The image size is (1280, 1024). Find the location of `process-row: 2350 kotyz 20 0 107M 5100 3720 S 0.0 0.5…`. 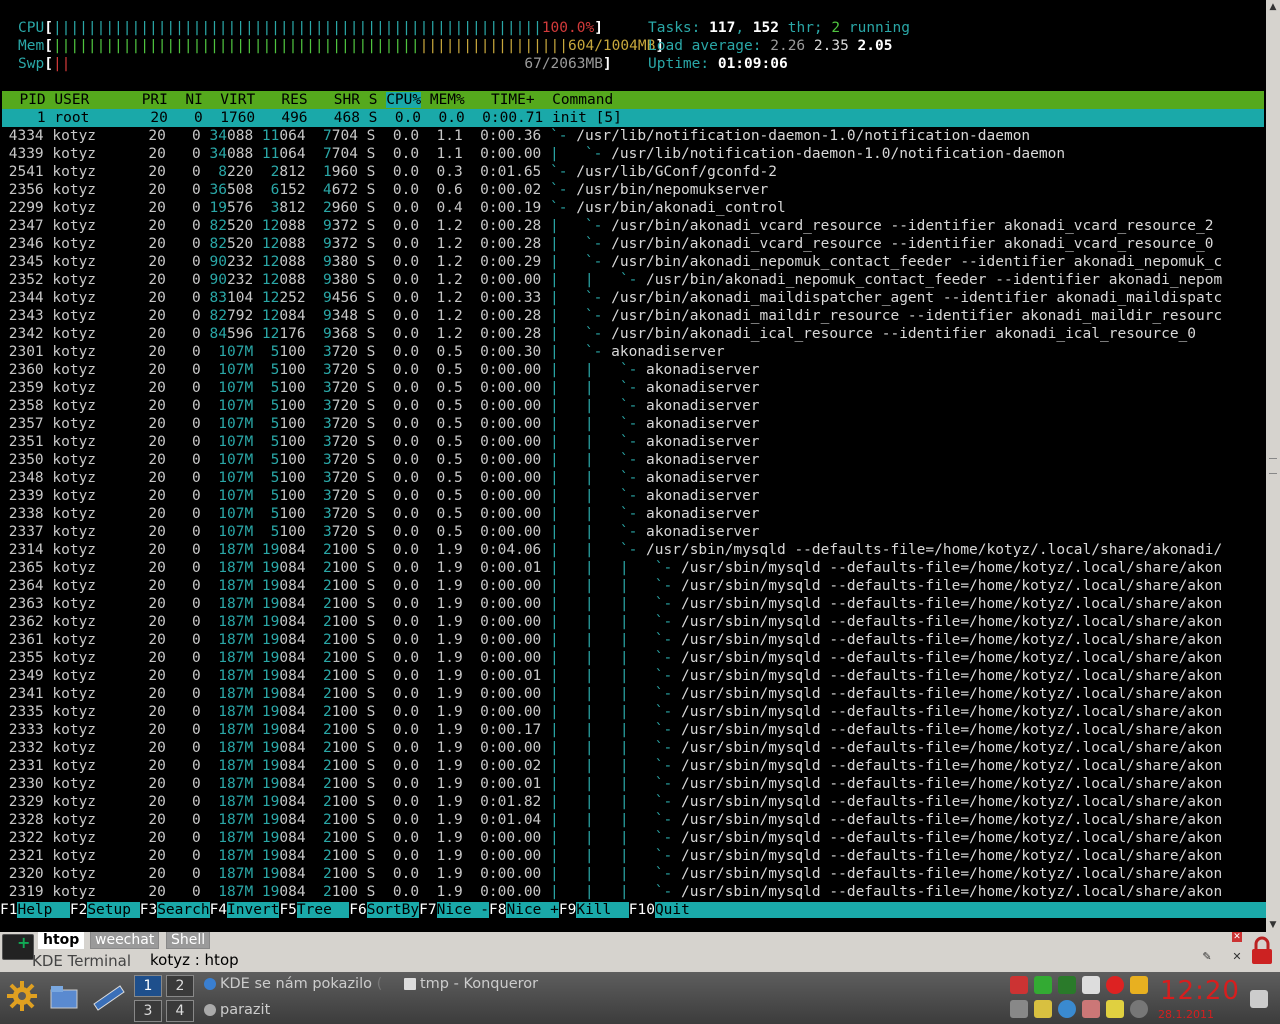

process-row: 2350 kotyz 20 0 107M 5100 3720 S 0.0 0.5… is located at coordinates (380, 460).